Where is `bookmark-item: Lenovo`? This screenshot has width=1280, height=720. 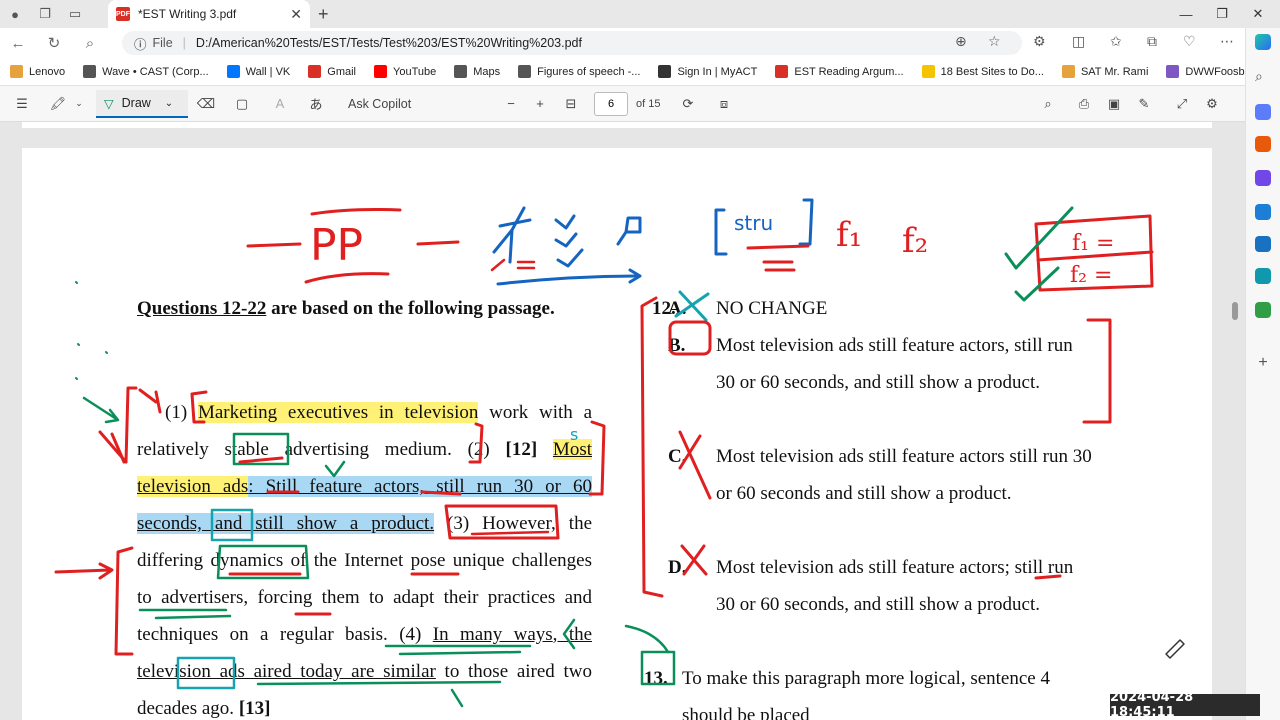 bookmark-item: Lenovo is located at coordinates (37, 71).